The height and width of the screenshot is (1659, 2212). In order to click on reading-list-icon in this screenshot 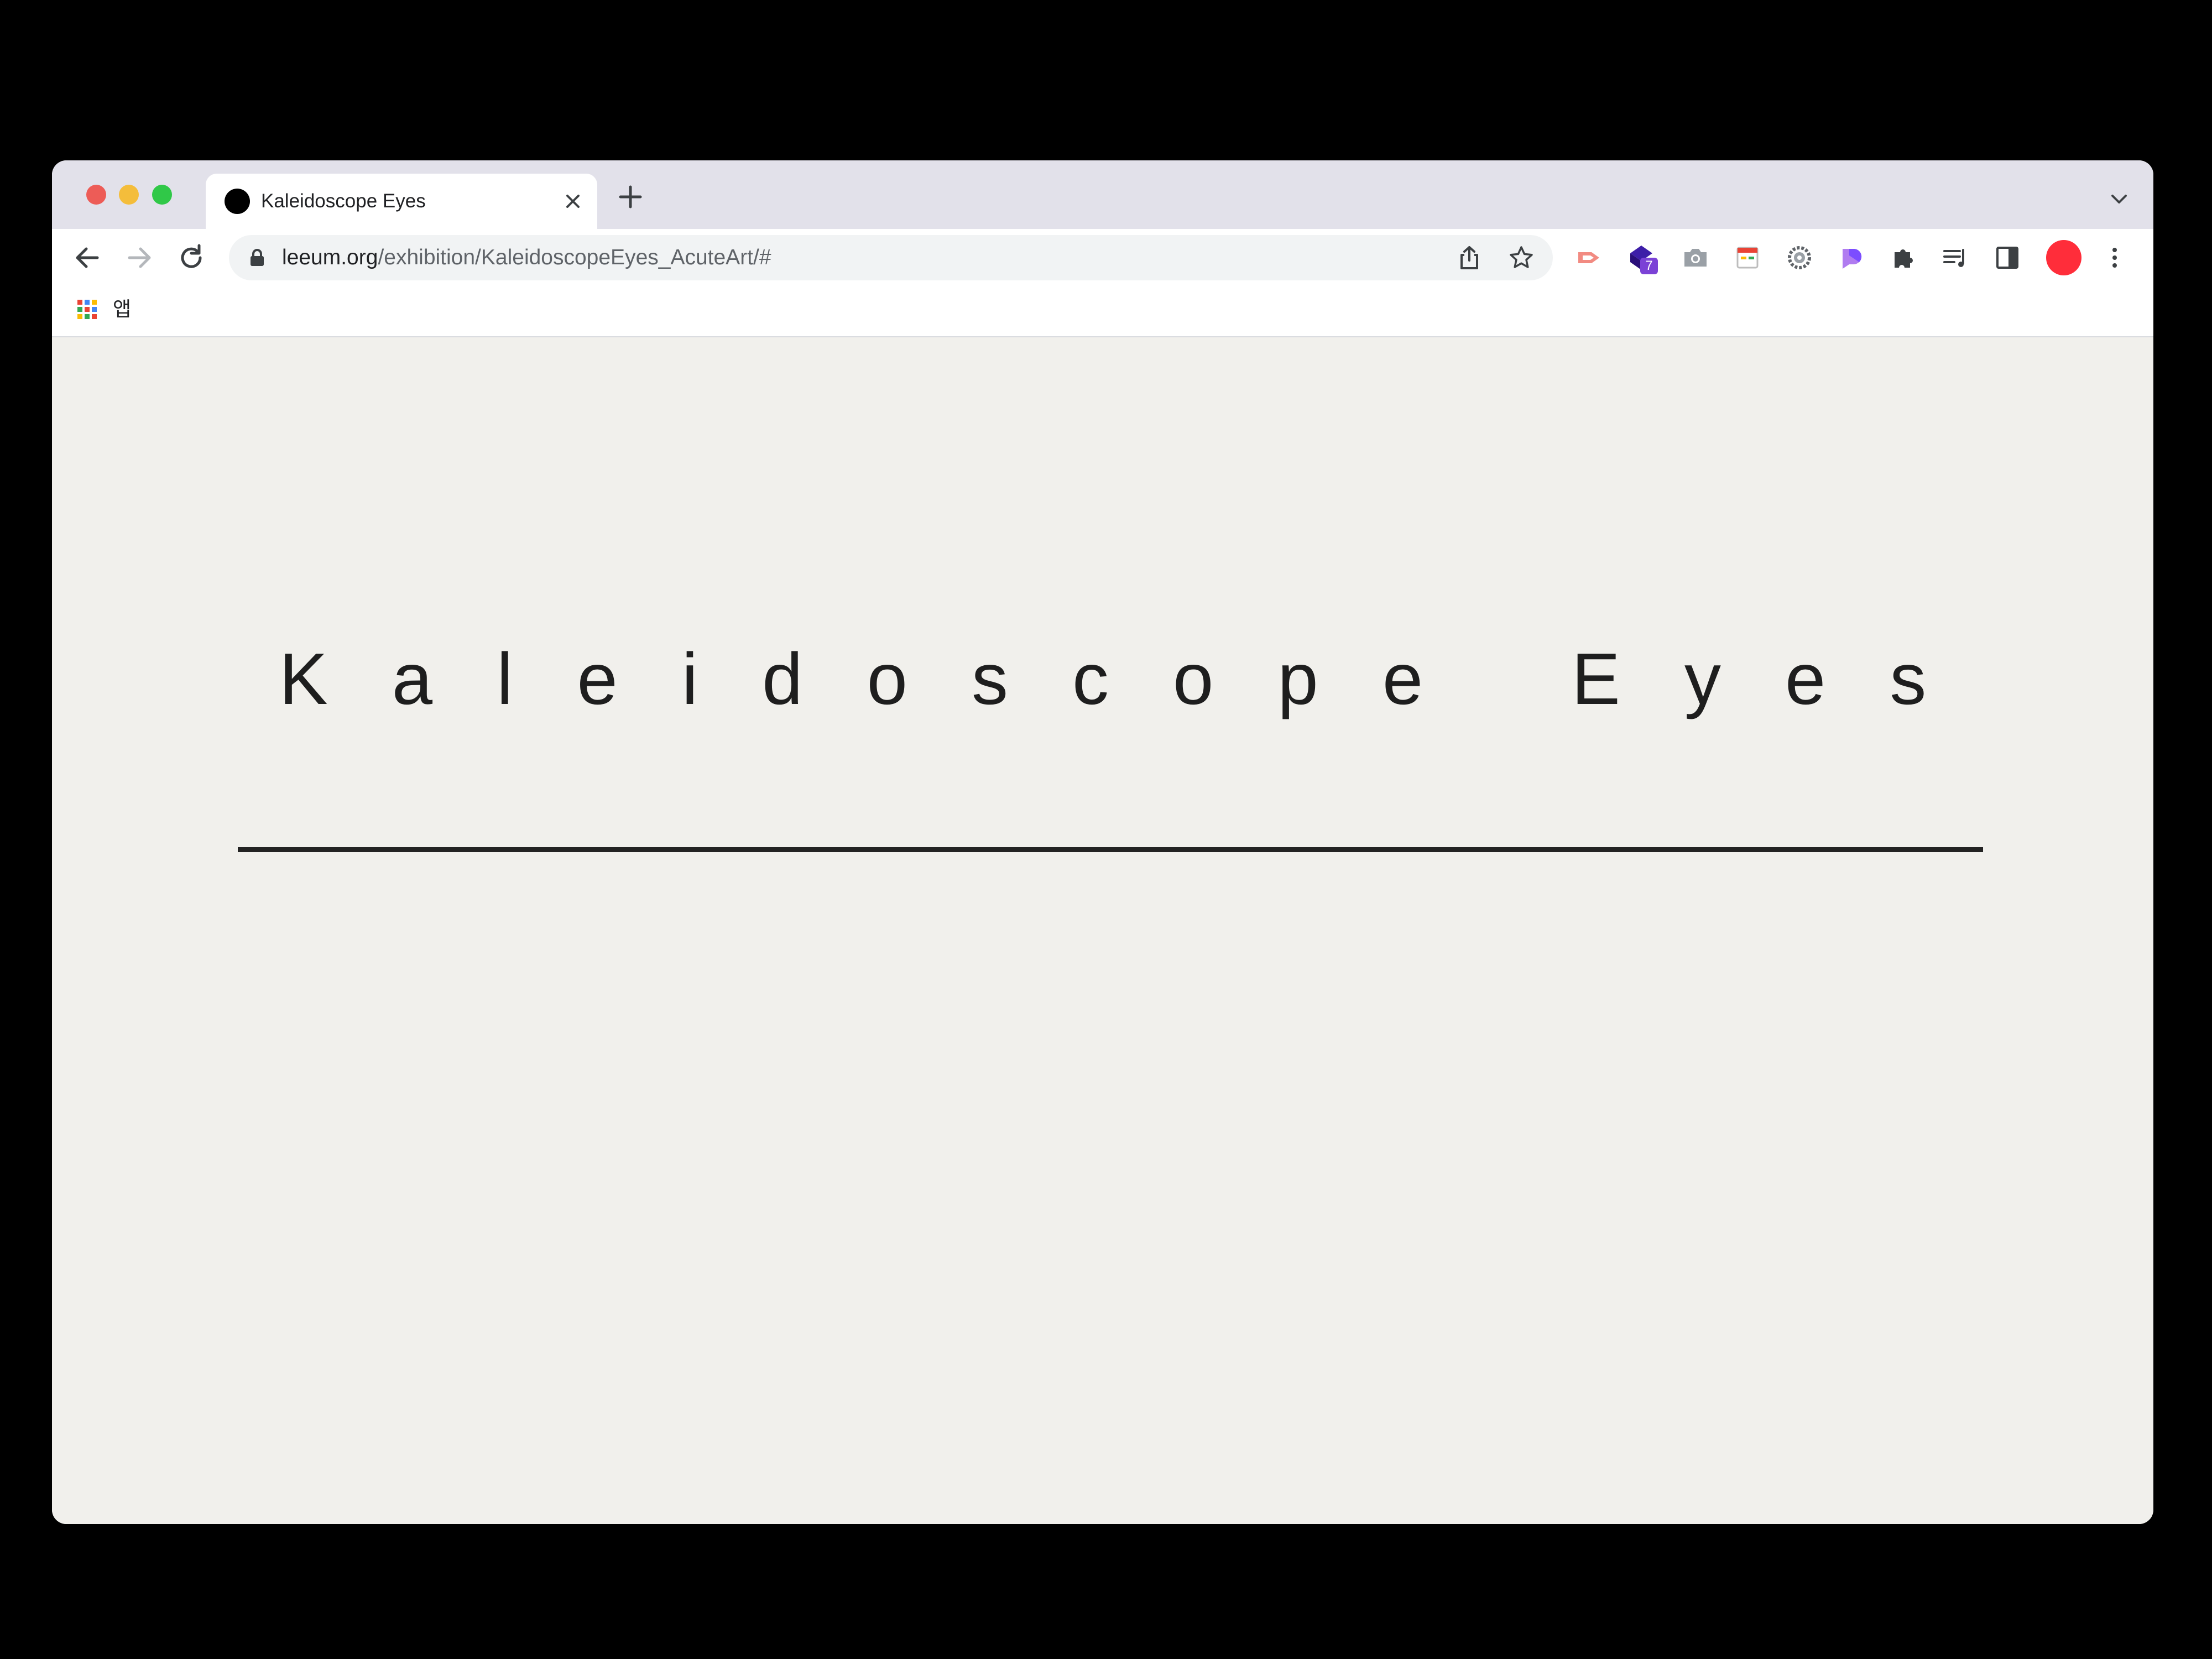, I will do `click(1956, 258)`.